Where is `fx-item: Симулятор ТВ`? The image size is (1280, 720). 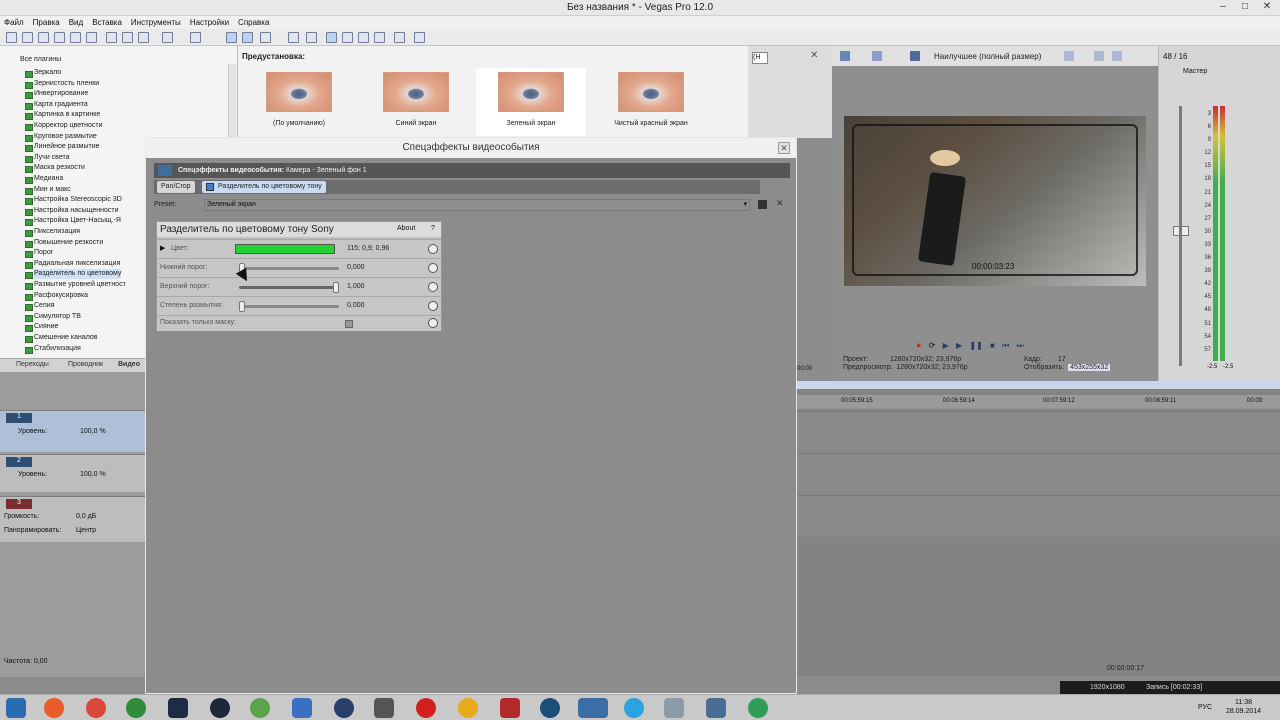 fx-item: Симулятор ТВ is located at coordinates (53, 317).